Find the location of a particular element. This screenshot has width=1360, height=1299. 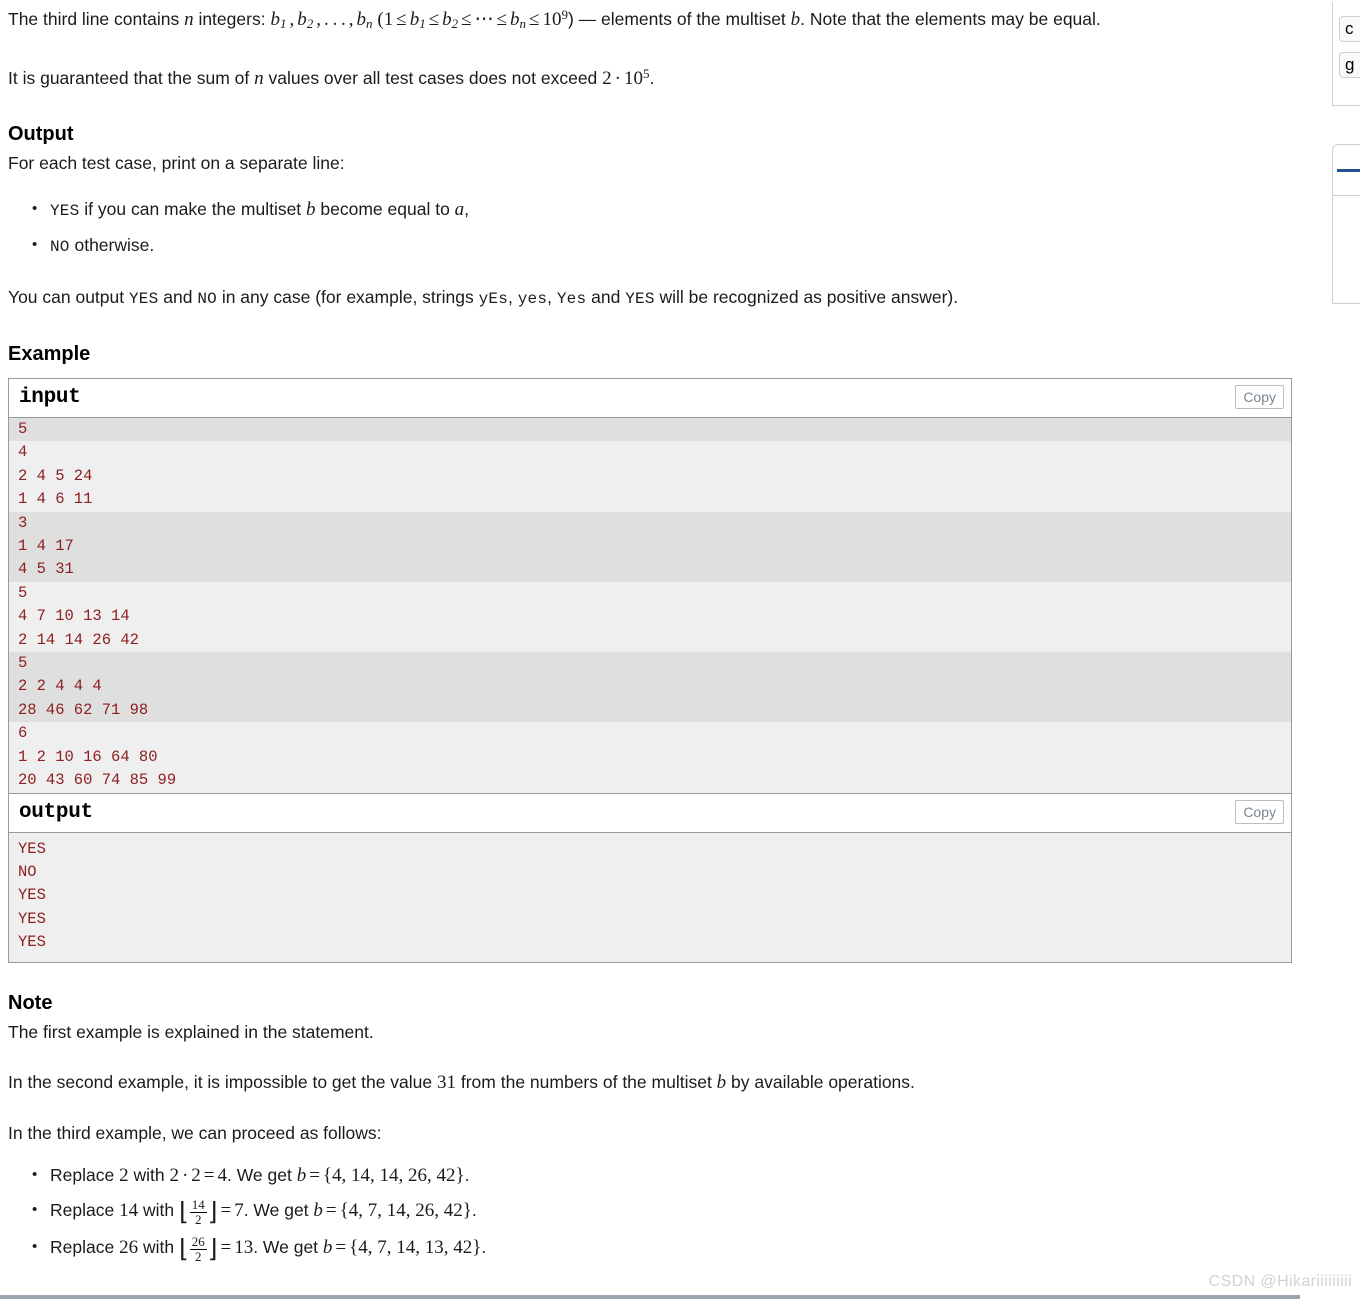

step-expression: 2 · 2 is located at coordinates (185, 1175).